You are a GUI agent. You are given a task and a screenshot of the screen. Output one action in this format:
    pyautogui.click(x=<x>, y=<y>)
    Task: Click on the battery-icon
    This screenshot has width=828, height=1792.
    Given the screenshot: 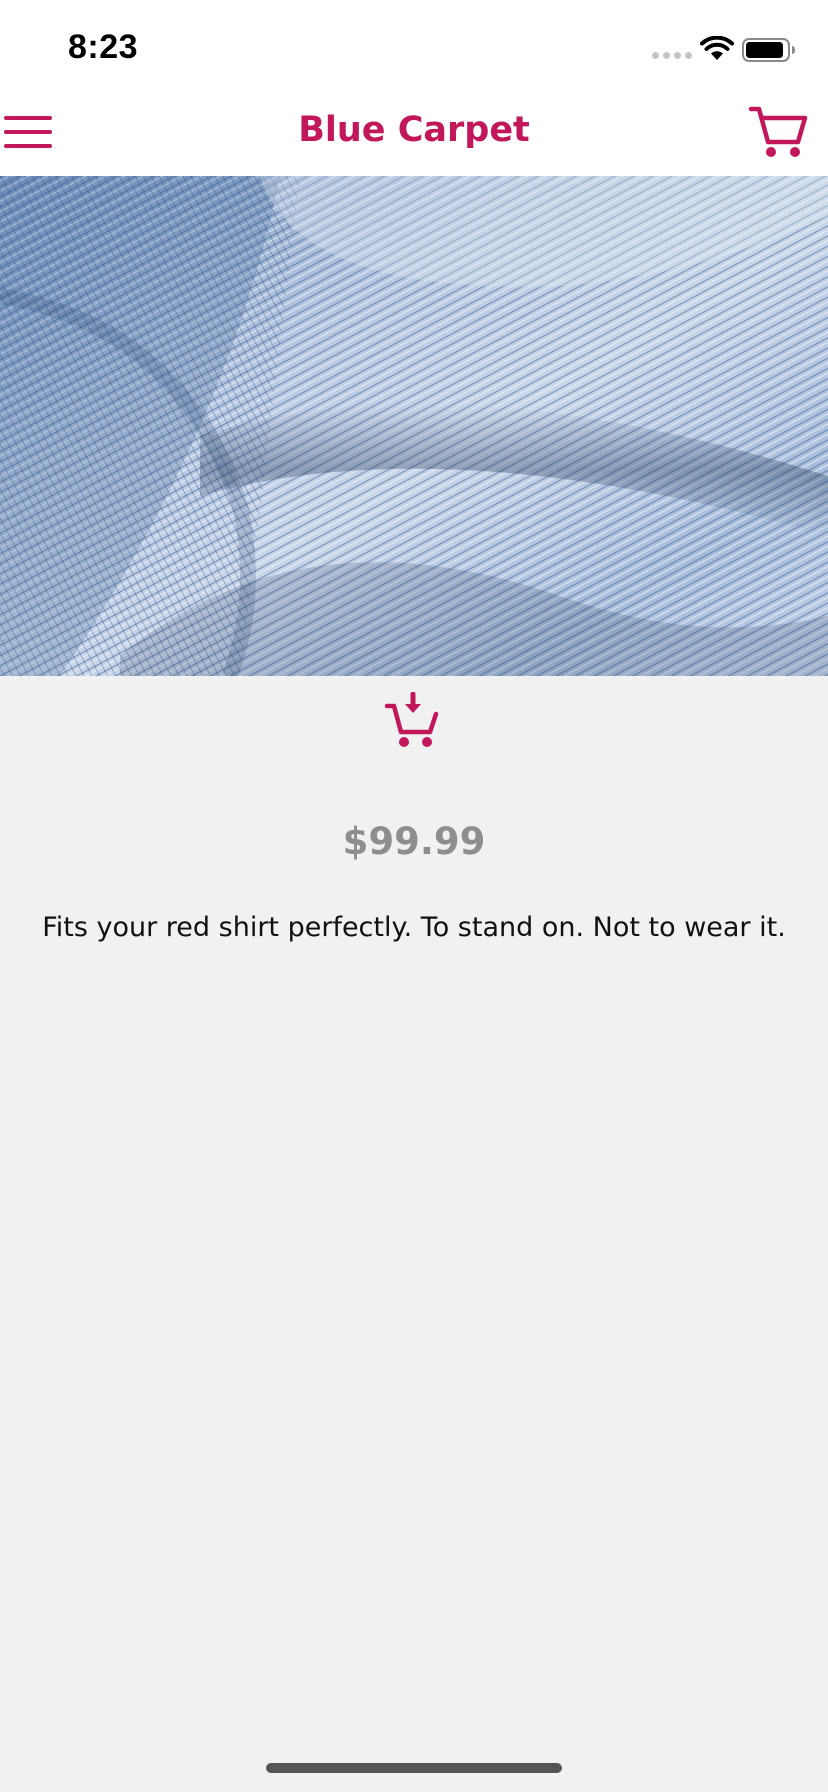 What is the action you would take?
    pyautogui.click(x=768, y=50)
    